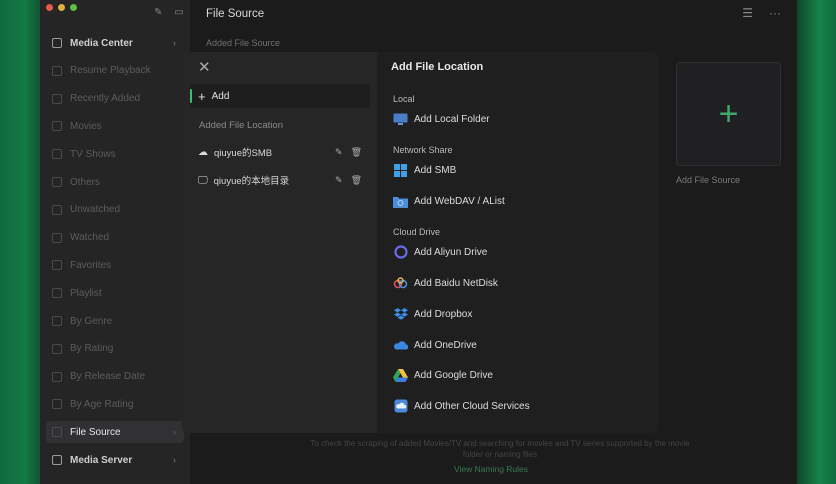  I want to click on sidebar-item-label: Resume Playback, so click(110, 71).